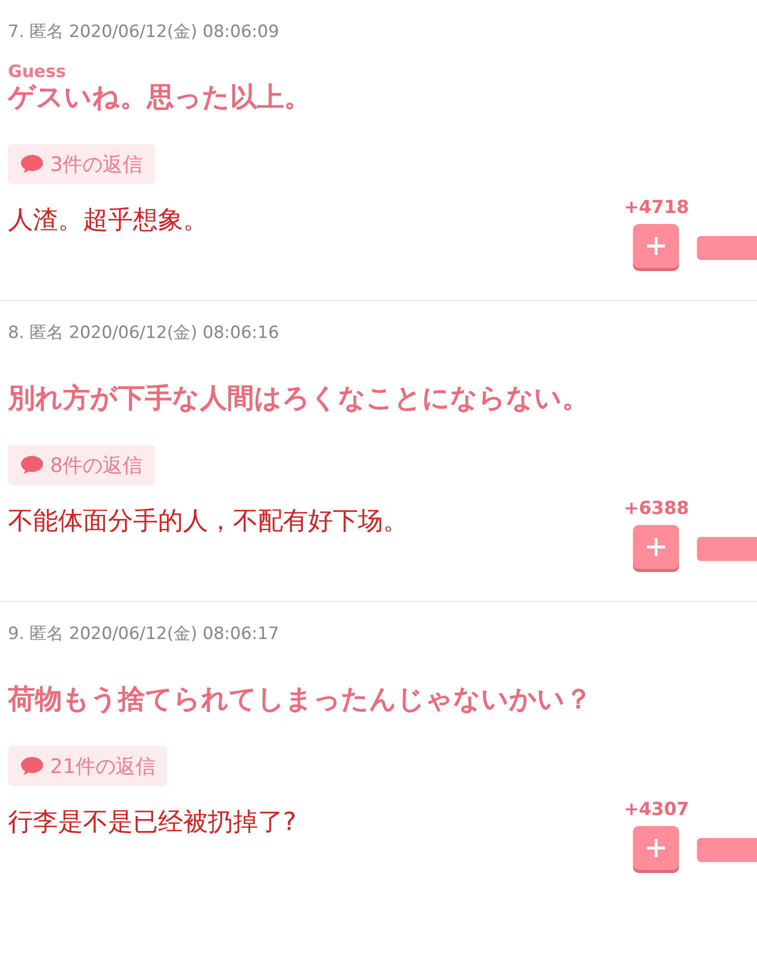 This screenshot has width=757, height=961. Describe the element at coordinates (159, 98) in the screenshot. I see `comment-headline: ゲスいね。思った以上。` at that location.